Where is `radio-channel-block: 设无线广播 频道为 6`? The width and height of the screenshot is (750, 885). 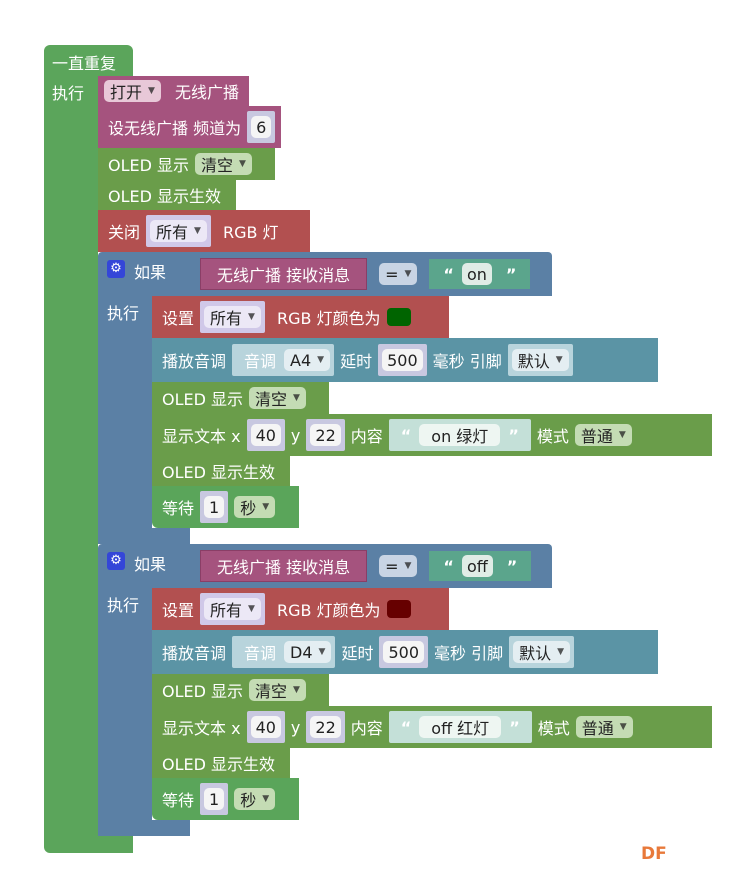 radio-channel-block: 设无线广播 频道为 6 is located at coordinates (190, 127).